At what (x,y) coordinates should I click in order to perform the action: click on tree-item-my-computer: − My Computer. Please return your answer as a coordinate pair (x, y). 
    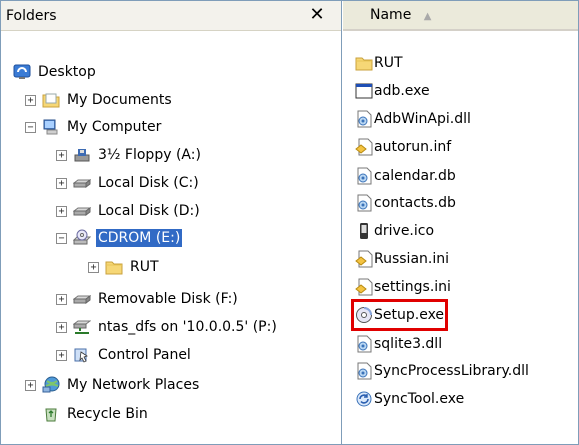
    Looking at the image, I should click on (94, 127).